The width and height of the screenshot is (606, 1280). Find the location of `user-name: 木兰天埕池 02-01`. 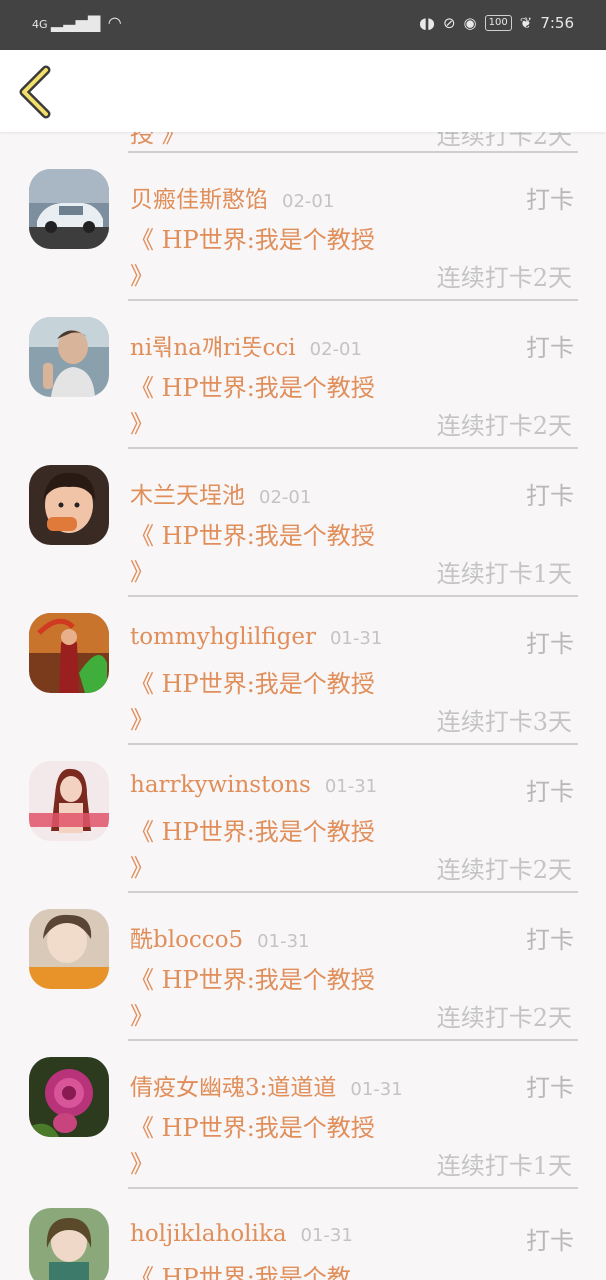

user-name: 木兰天埕池 02-01 is located at coordinates (220, 493).